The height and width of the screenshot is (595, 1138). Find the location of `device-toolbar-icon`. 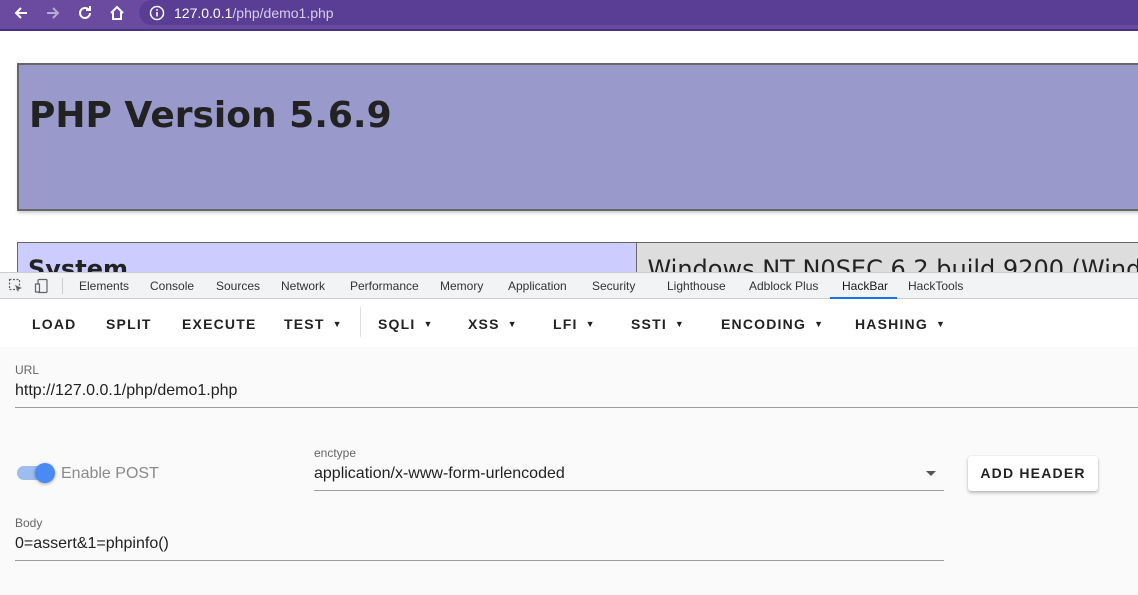

device-toolbar-icon is located at coordinates (42, 286).